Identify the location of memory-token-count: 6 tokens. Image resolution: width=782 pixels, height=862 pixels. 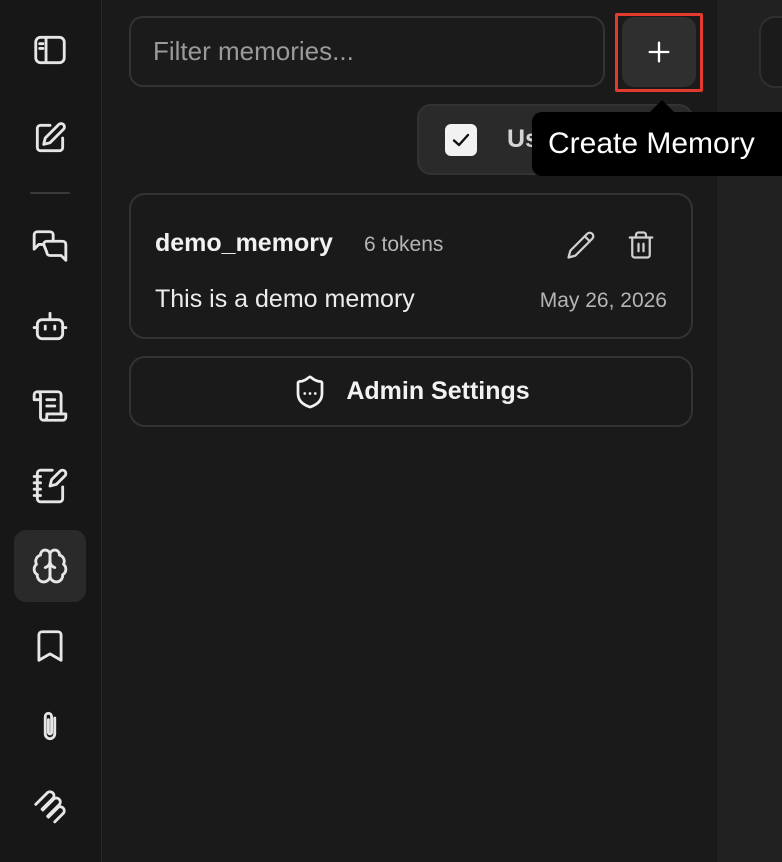
(404, 244).